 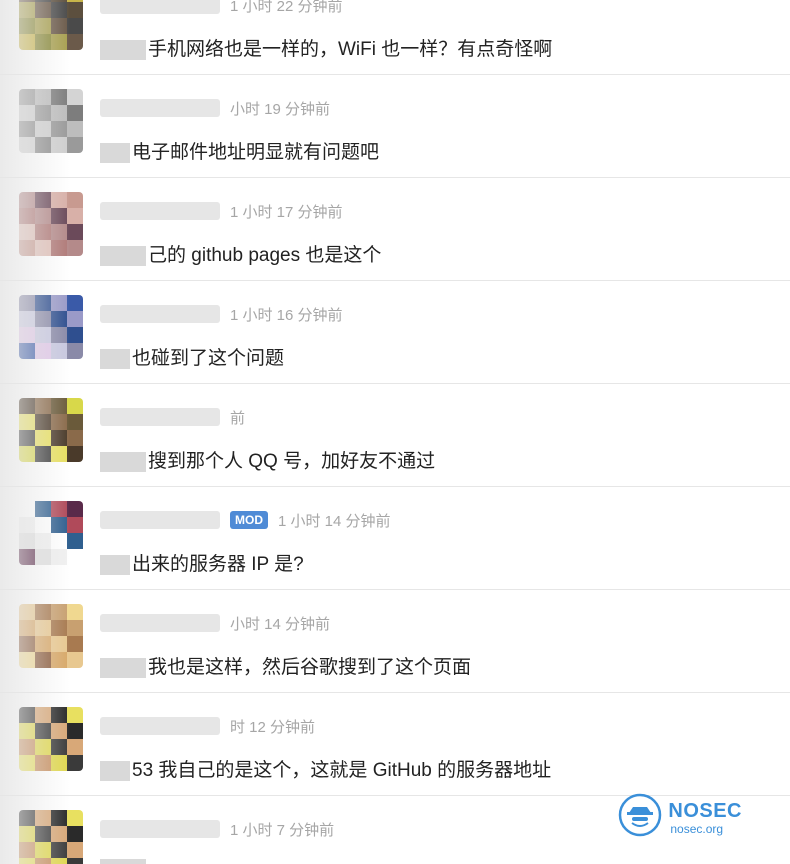 I want to click on comment-text: 我也是这样，然后谷歌搜到了这个页面, so click(x=285, y=665).